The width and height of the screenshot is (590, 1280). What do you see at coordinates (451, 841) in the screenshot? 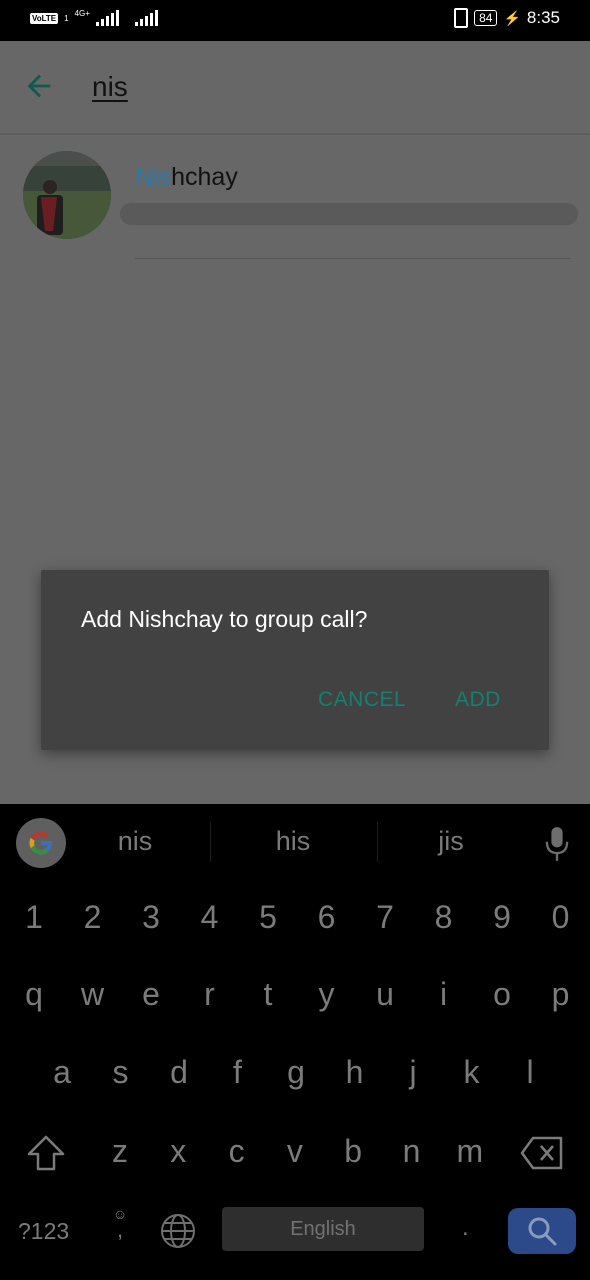
I see `suggestion-3: jis` at bounding box center [451, 841].